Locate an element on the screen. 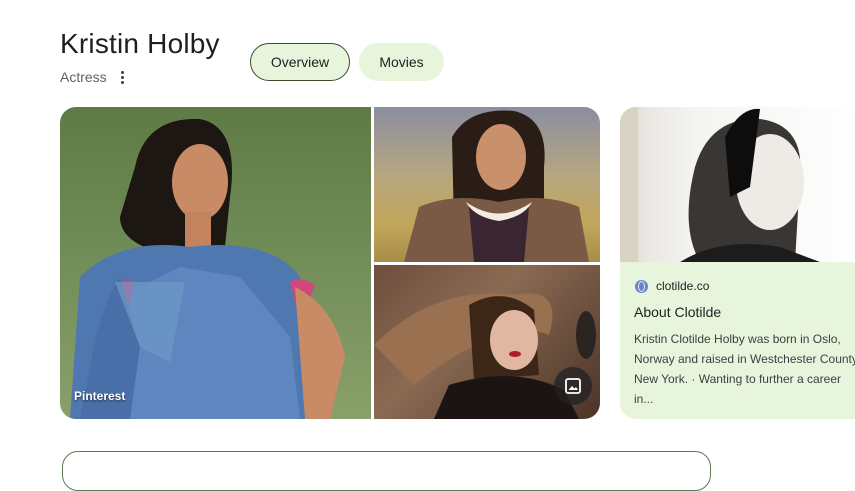 The height and width of the screenshot is (491, 855). image-source-label: Pinterest is located at coordinates (100, 396).